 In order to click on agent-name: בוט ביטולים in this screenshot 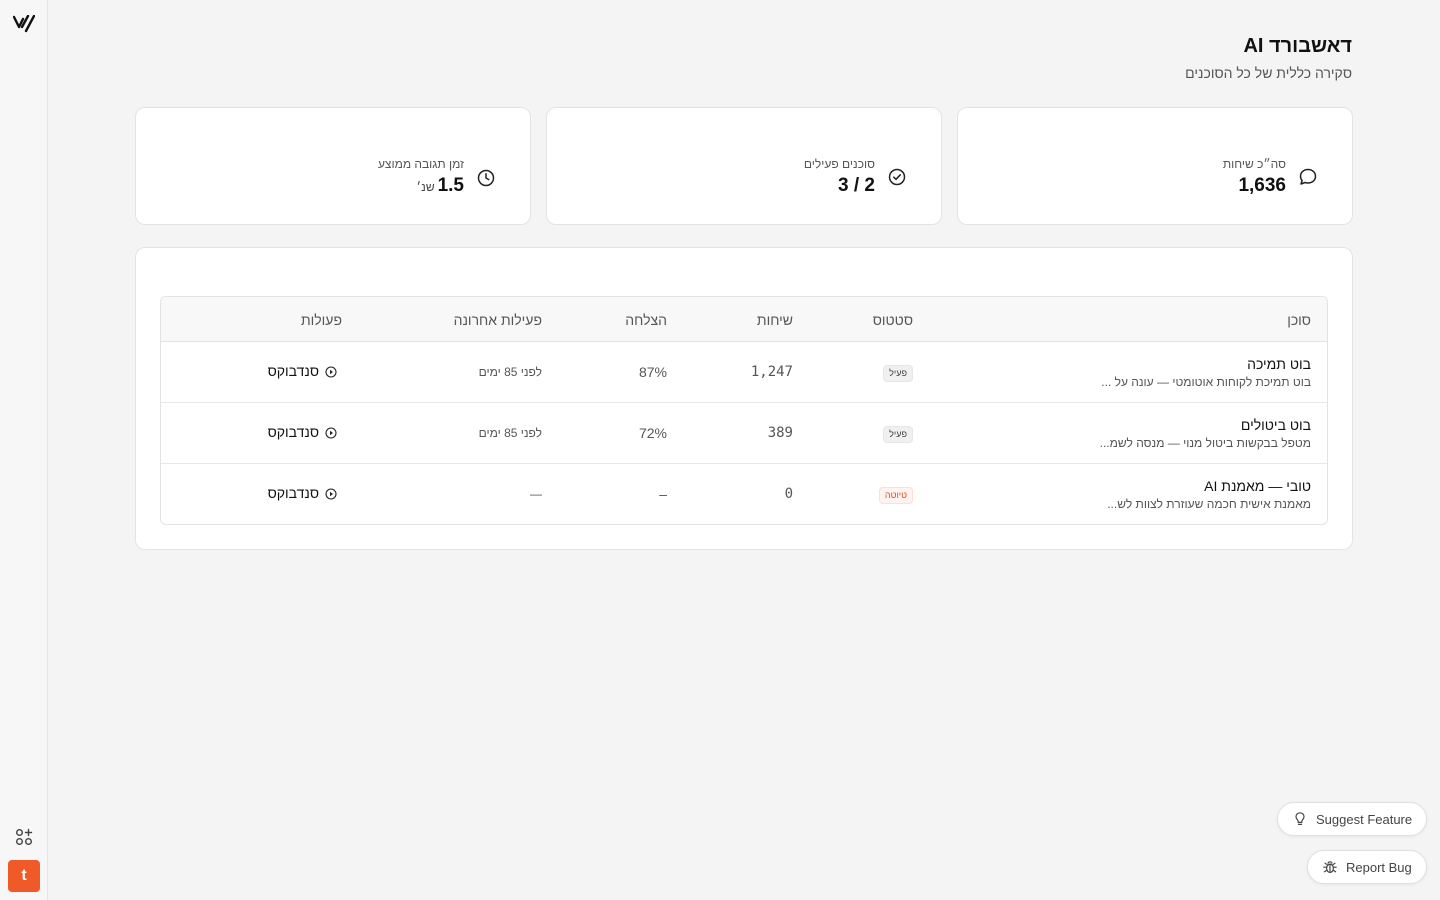, I will do `click(1276, 425)`.